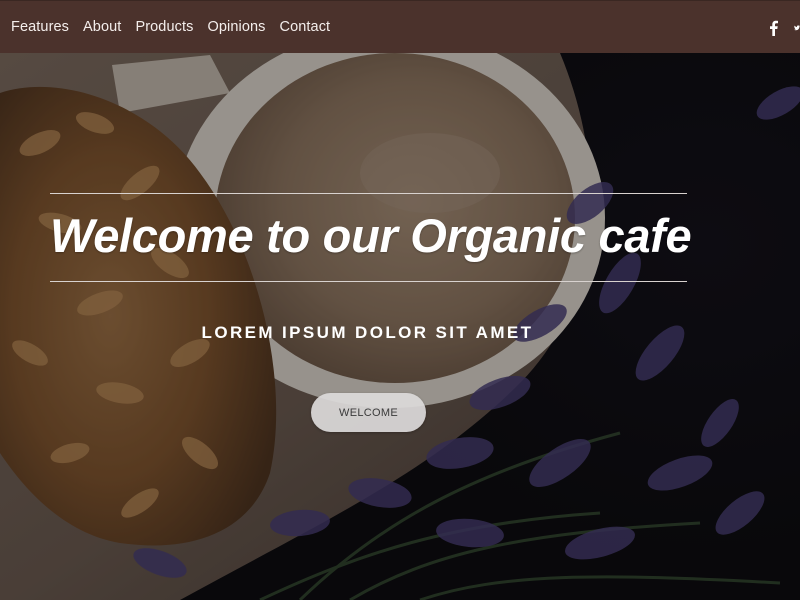 The width and height of the screenshot is (800, 600). Describe the element at coordinates (773, 28) in the screenshot. I see `facebook-icon` at that location.